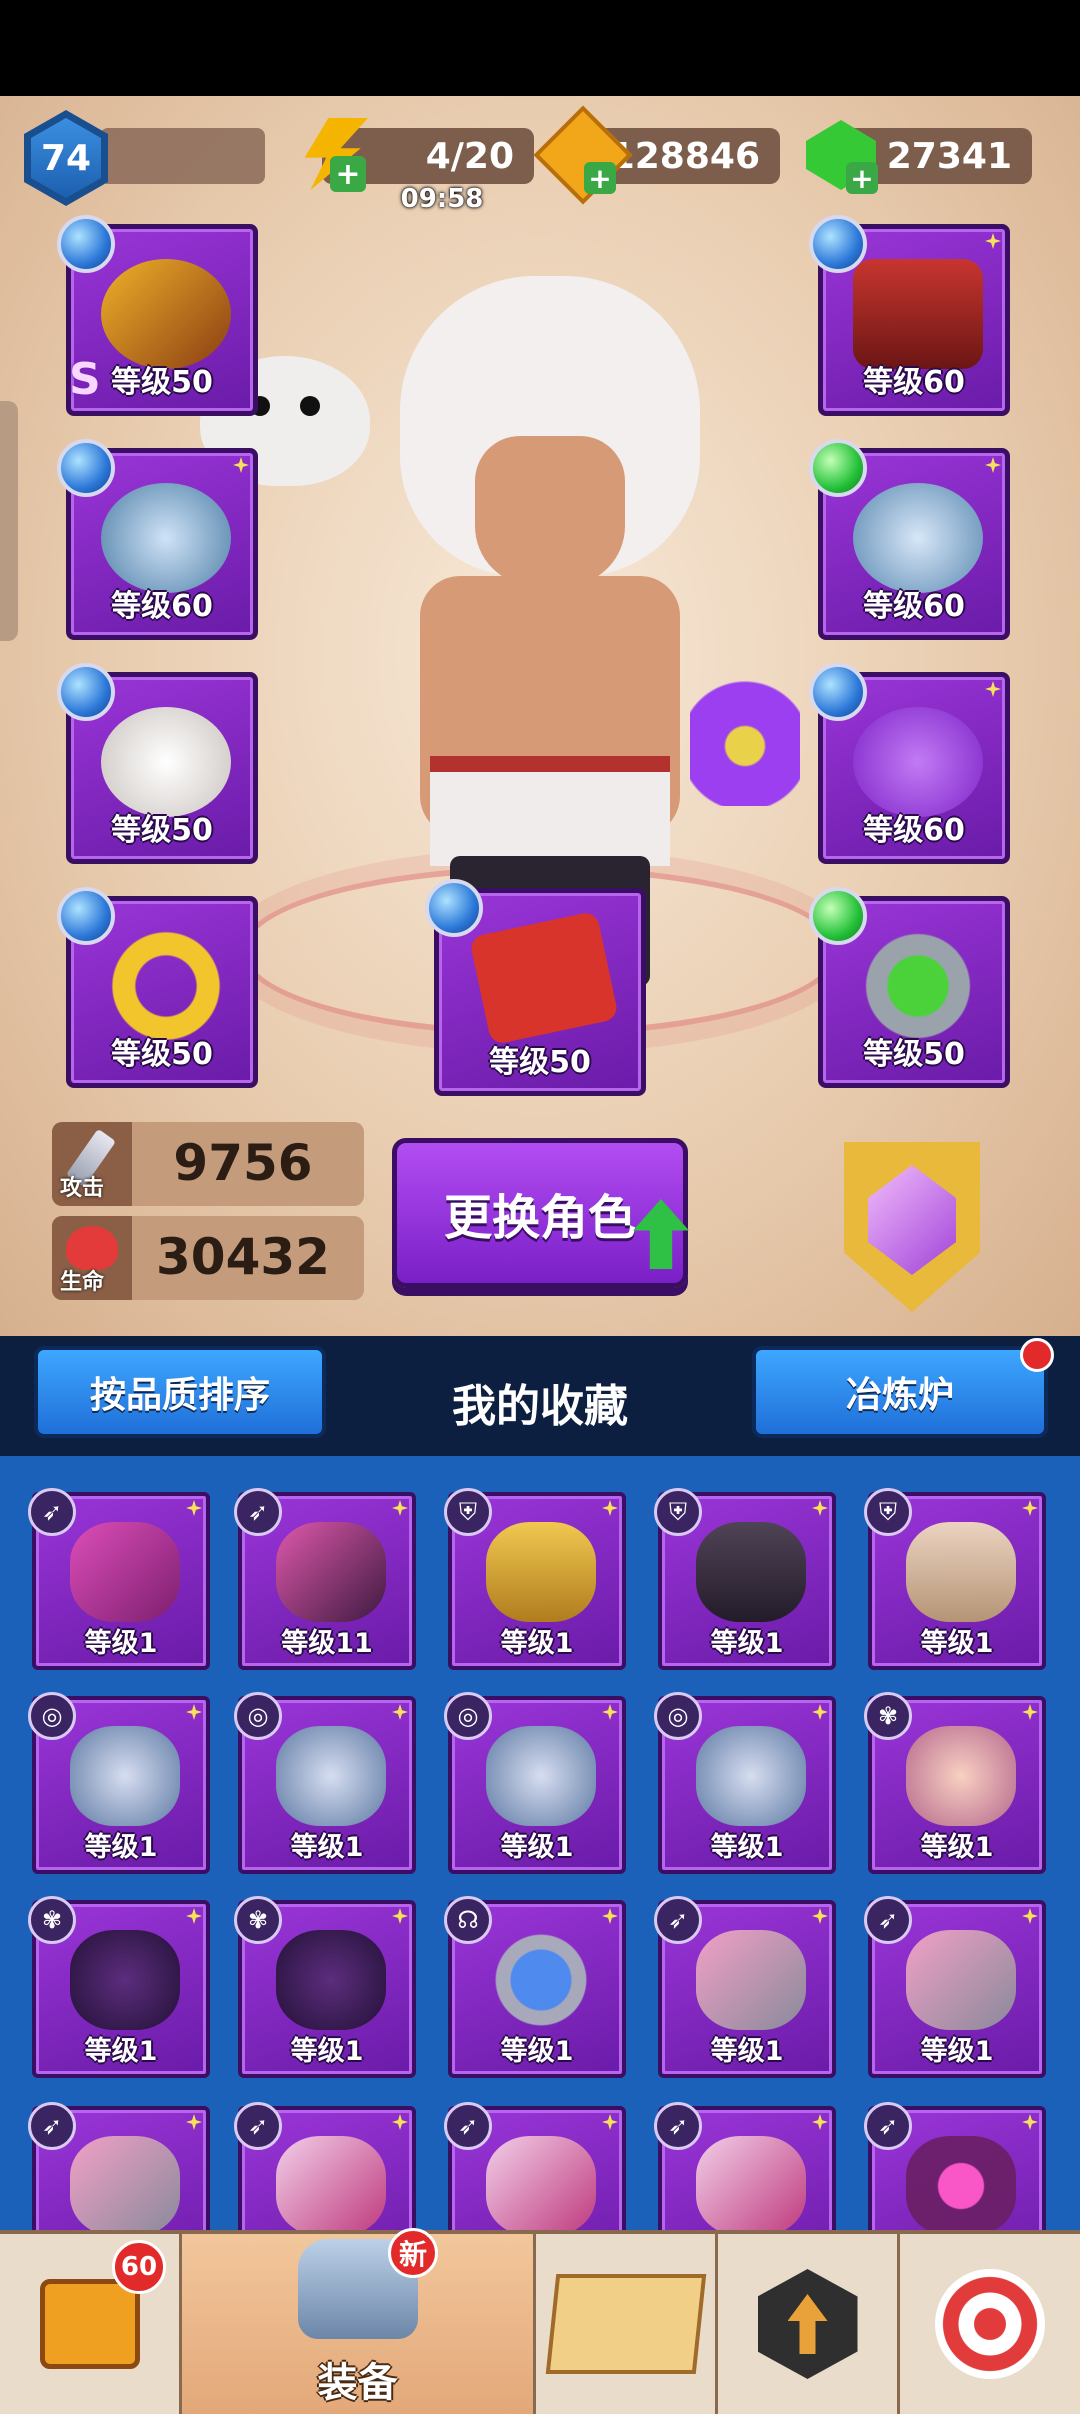 The width and height of the screenshot is (1080, 2414). Describe the element at coordinates (92, 1164) in the screenshot. I see `attack-icon-box: 攻击` at that location.